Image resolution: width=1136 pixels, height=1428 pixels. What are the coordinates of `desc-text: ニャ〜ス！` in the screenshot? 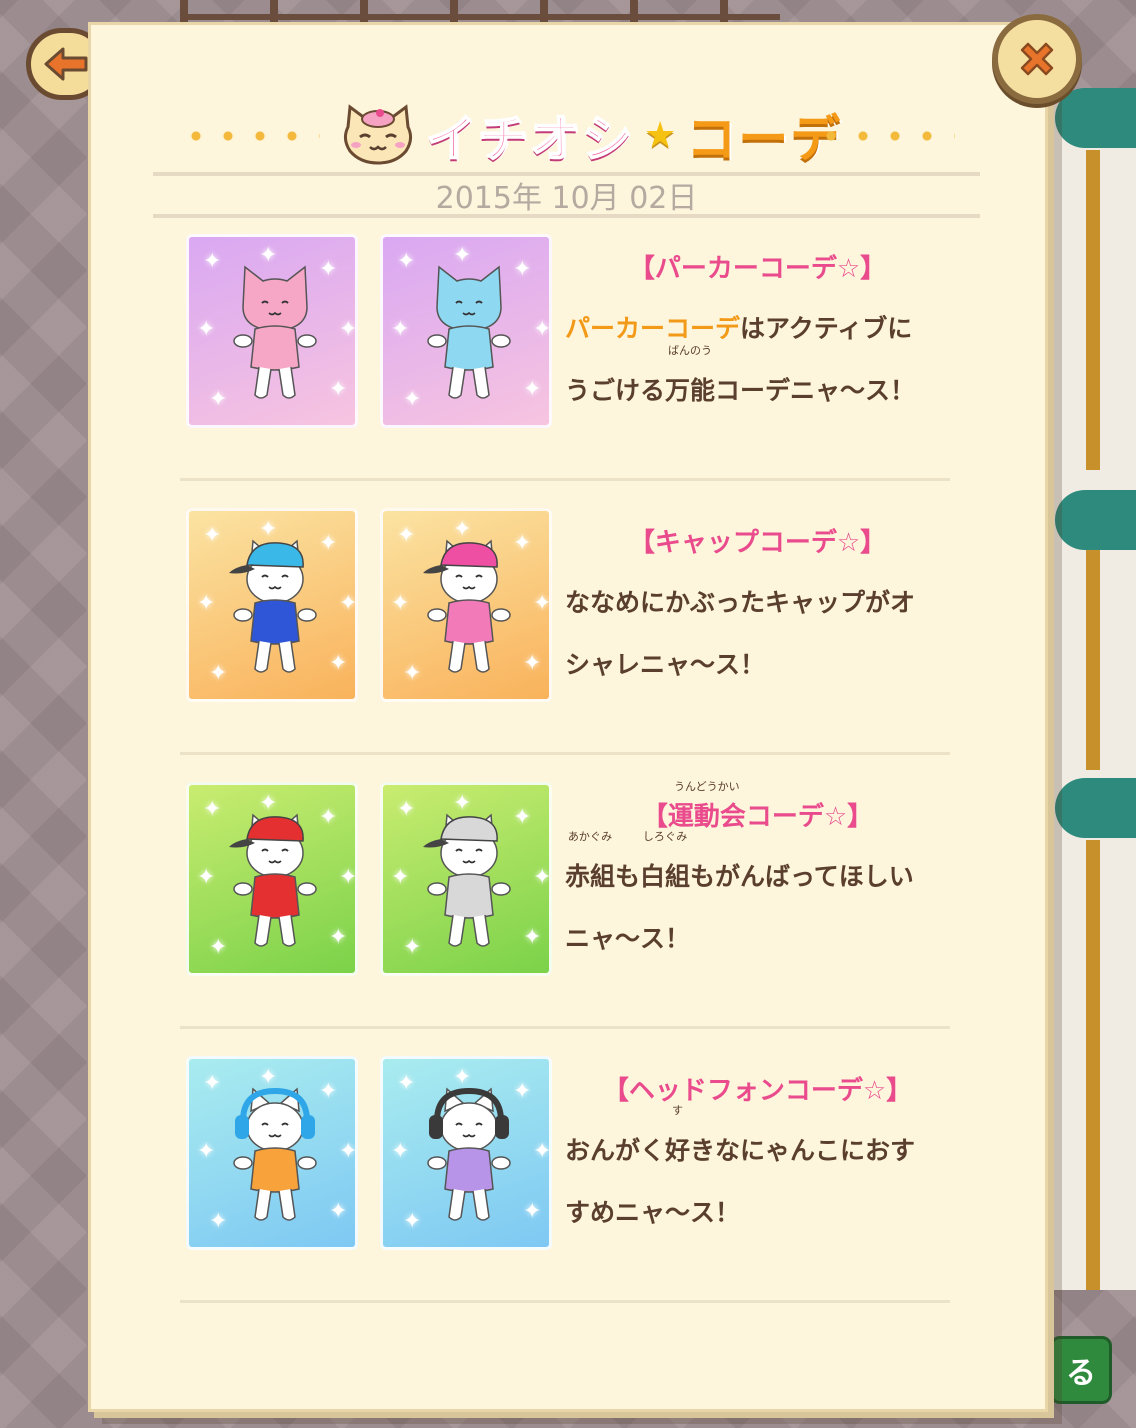 It's located at (628, 938).